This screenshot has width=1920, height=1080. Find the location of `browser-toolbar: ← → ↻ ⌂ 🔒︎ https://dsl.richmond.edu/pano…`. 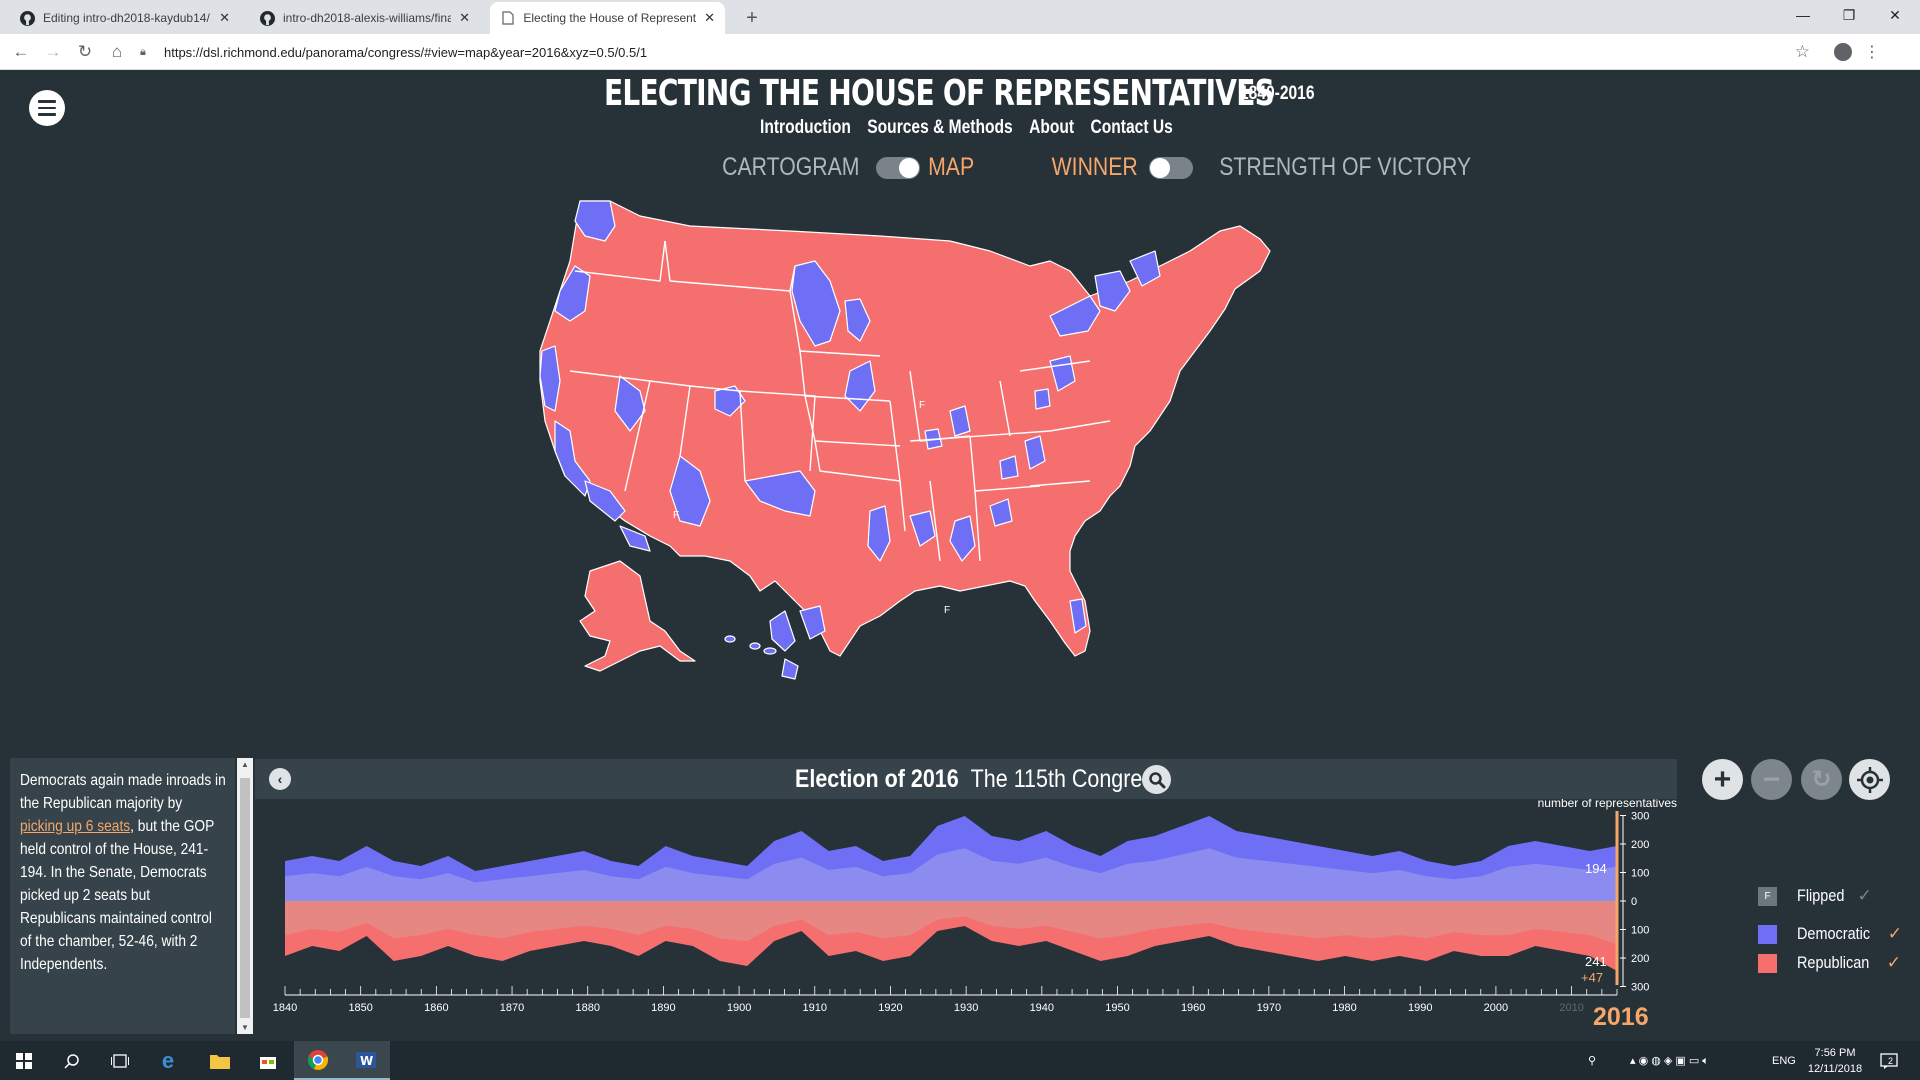

browser-toolbar: ← → ↻ ⌂ 🔒︎ https://dsl.richmond.edu/pano… is located at coordinates (960, 52).